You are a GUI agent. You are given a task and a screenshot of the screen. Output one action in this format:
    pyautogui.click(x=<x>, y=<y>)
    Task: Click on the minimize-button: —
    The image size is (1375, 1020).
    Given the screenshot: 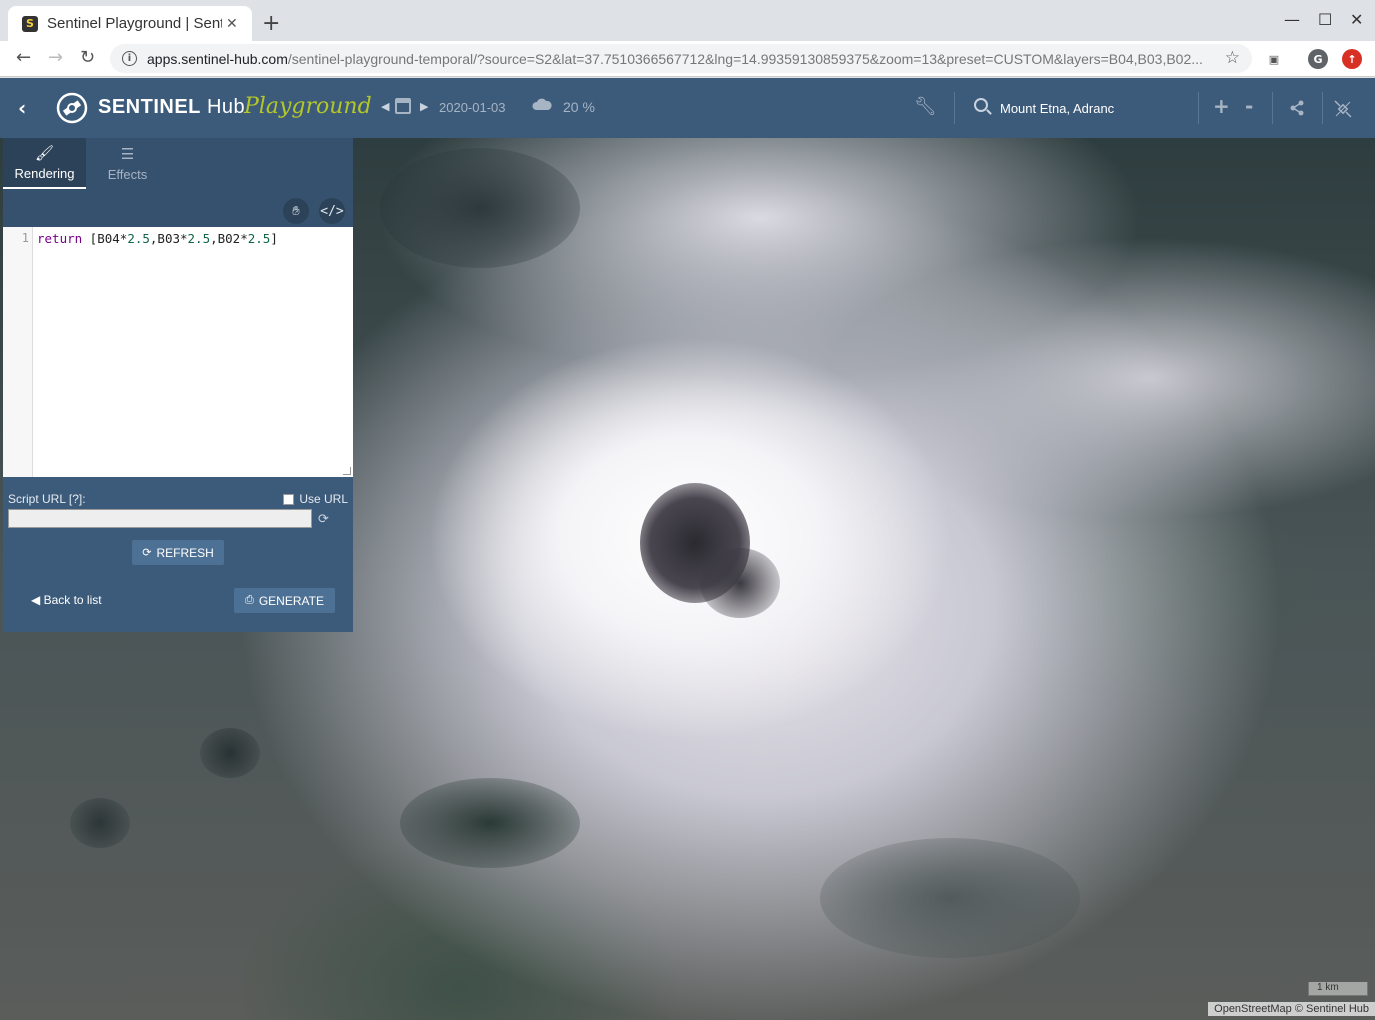 What is the action you would take?
    pyautogui.click(x=1292, y=19)
    